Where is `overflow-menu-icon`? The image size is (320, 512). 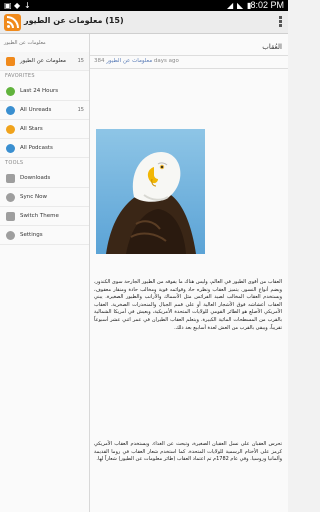
overflow-menu-icon is located at coordinates (281, 22).